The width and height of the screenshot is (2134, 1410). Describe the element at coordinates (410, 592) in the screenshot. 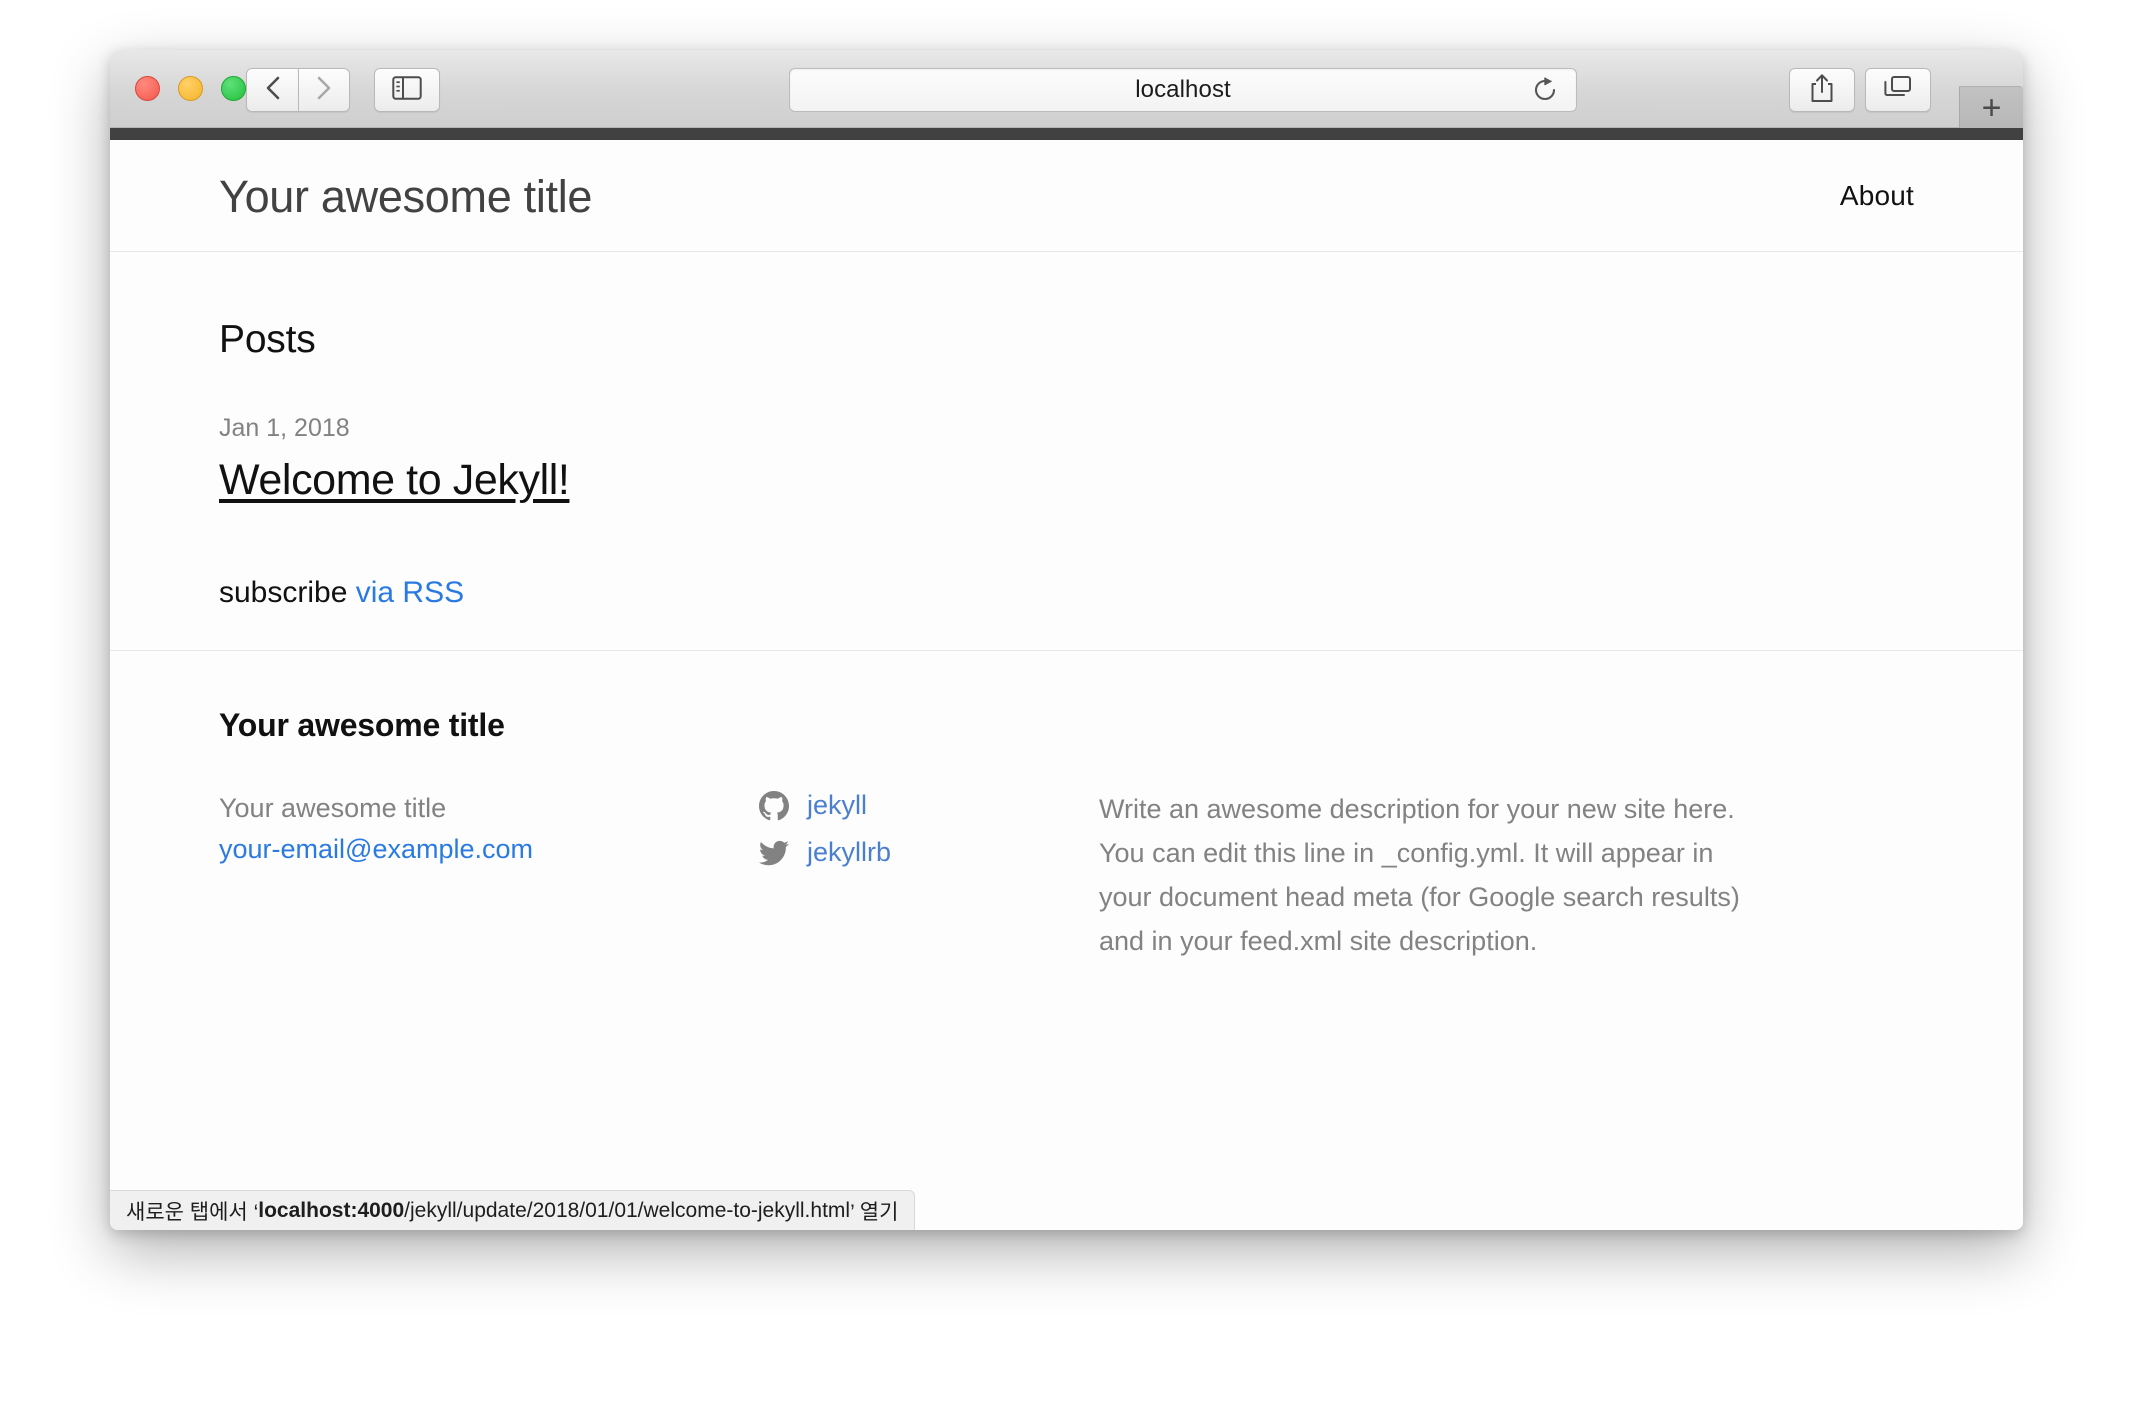

I see `rss-feed-link: via RSS` at that location.